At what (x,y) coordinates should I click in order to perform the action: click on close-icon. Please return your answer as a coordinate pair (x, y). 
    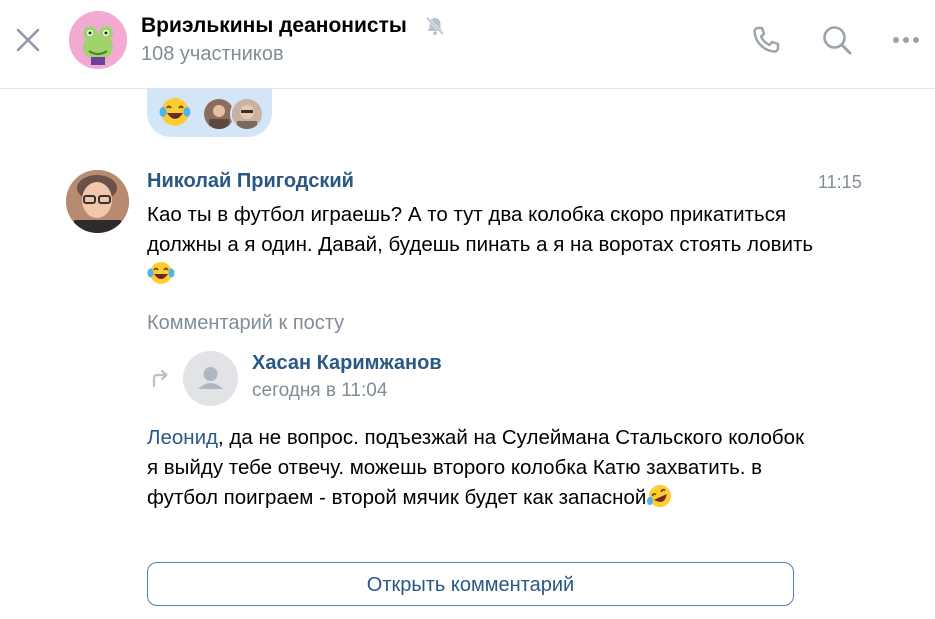
    Looking at the image, I should click on (28, 40).